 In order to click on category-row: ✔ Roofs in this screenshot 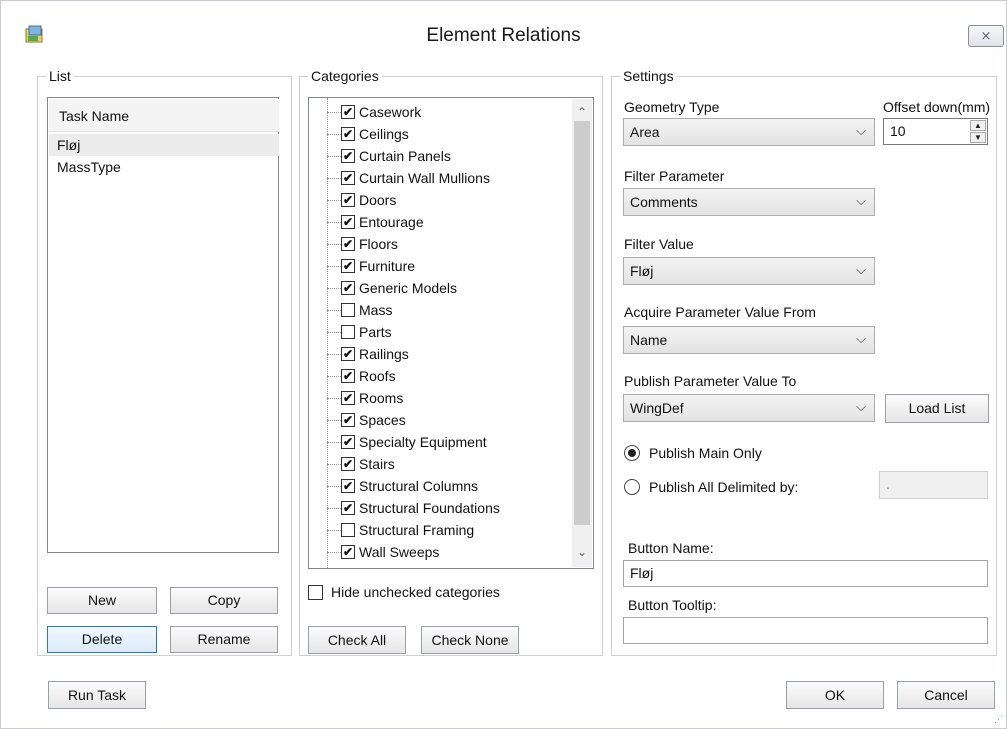, I will do `click(439, 376)`.